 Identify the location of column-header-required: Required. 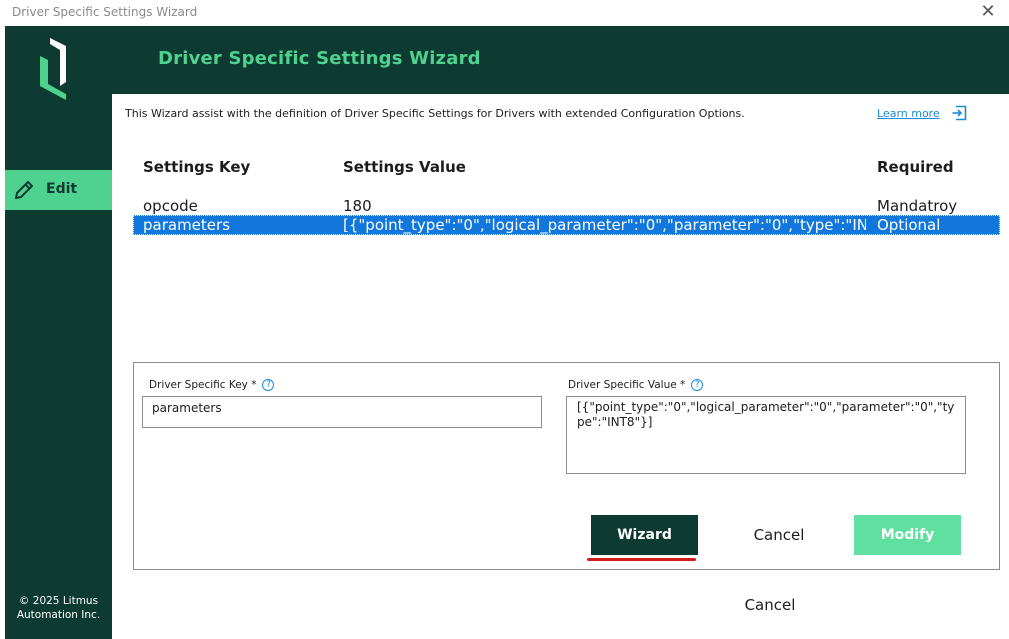
(915, 167).